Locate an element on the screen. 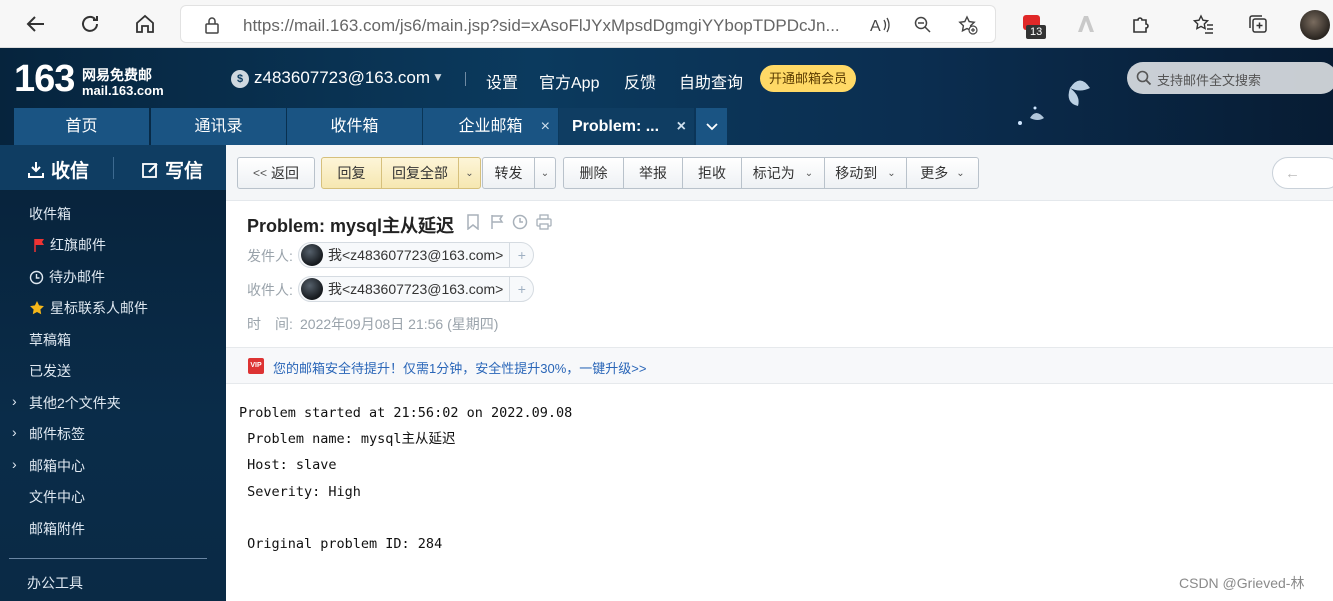 This screenshot has width=1333, height=601. search-input: 支持邮件全文搜索 is located at coordinates (1230, 78).